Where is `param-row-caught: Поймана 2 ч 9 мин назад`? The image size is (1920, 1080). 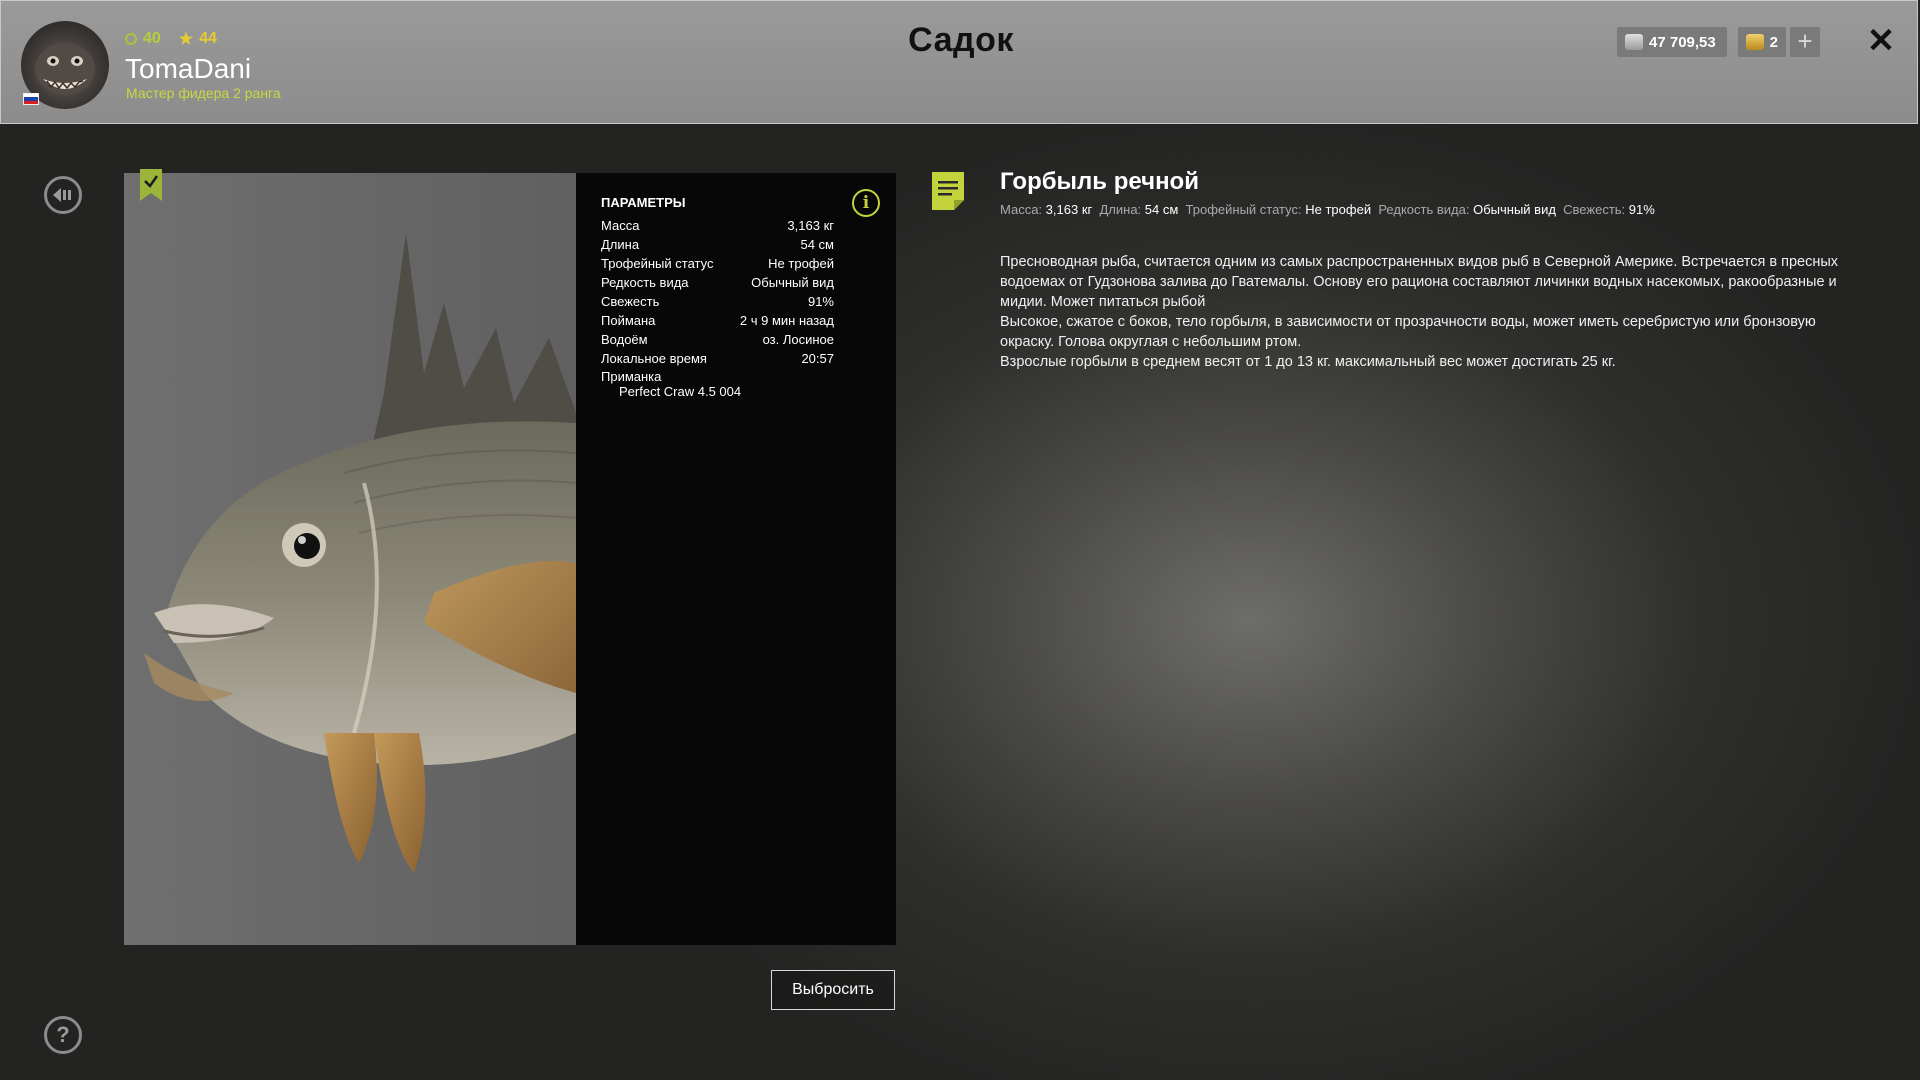
param-row-caught: Поймана 2 ч 9 мин назад is located at coordinates (717, 320).